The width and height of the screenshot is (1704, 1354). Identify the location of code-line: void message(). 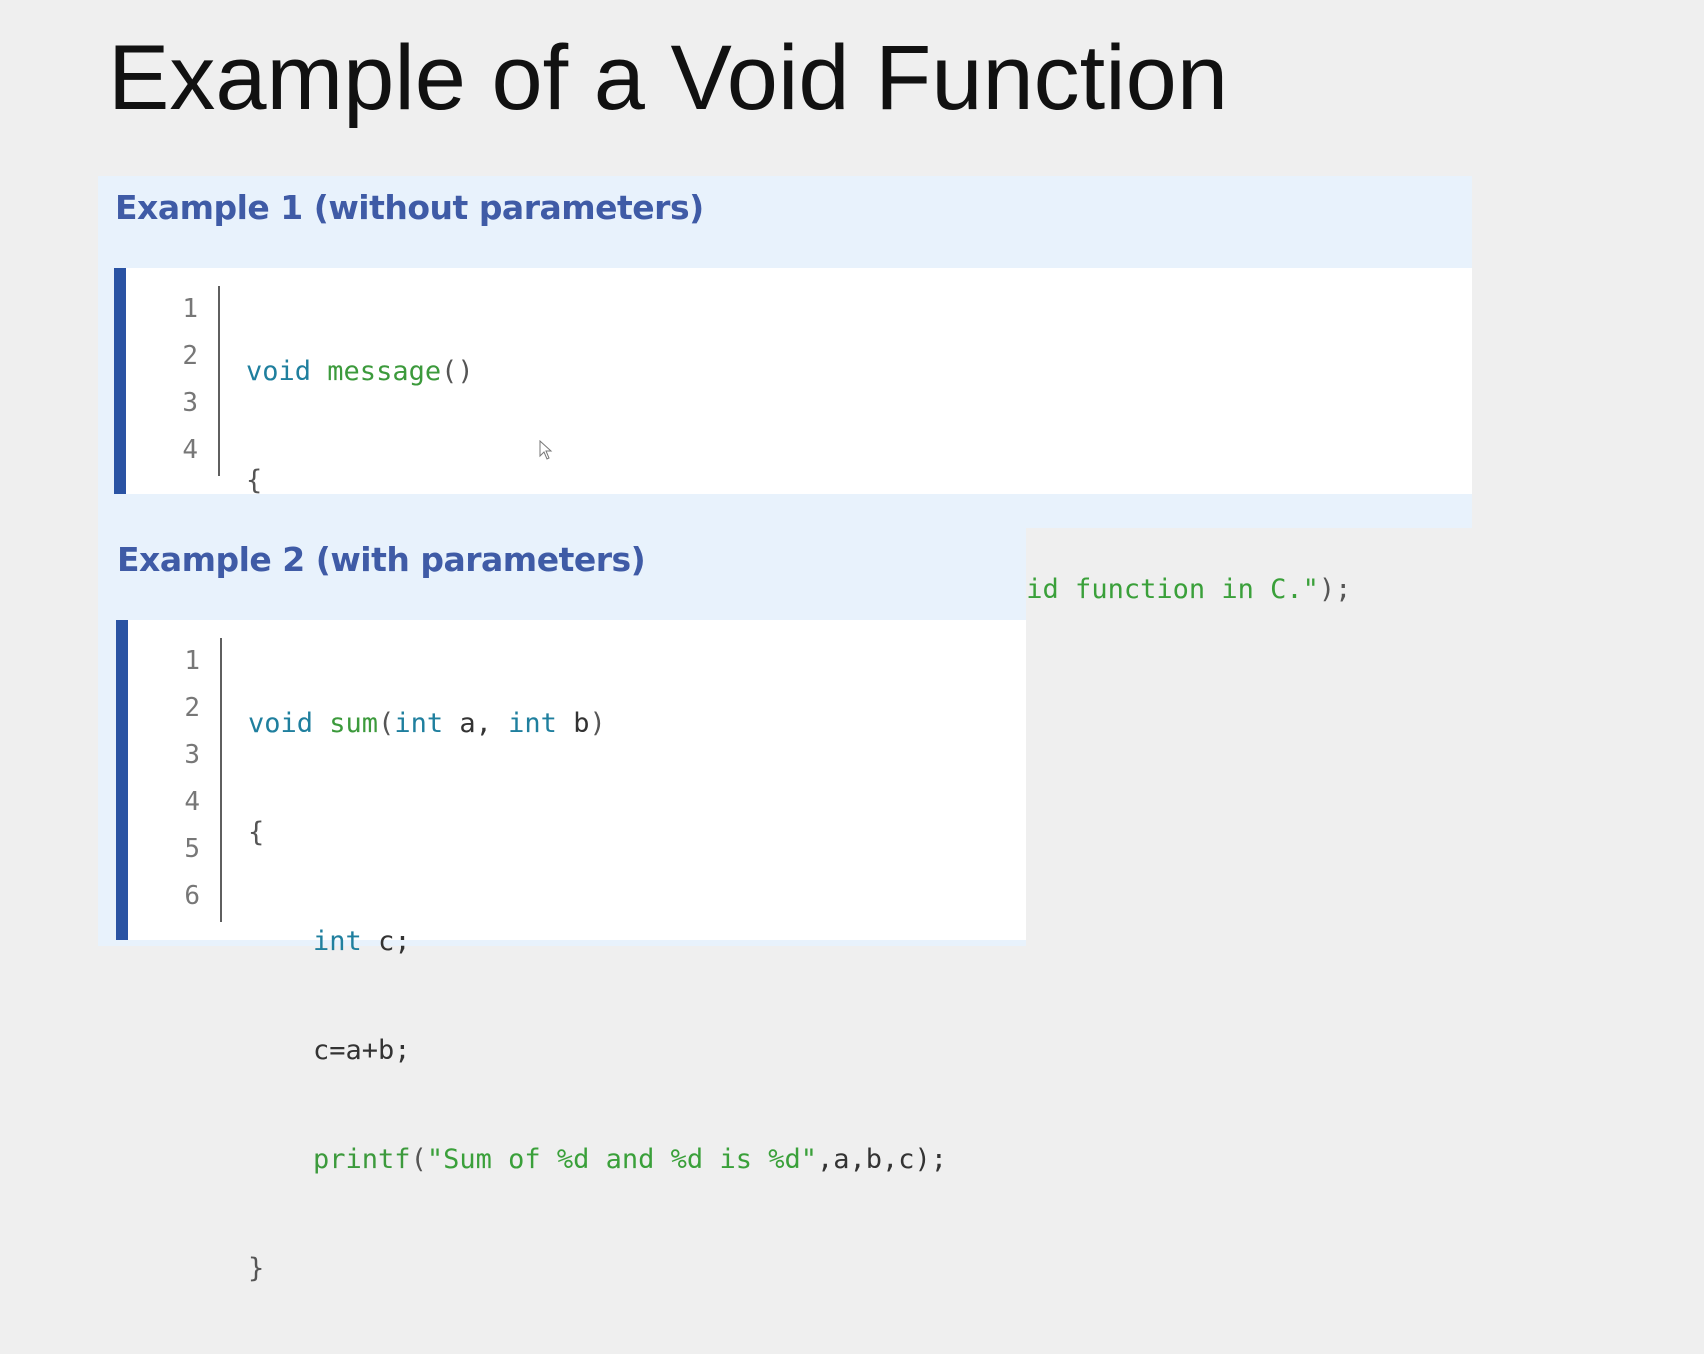
(798, 371).